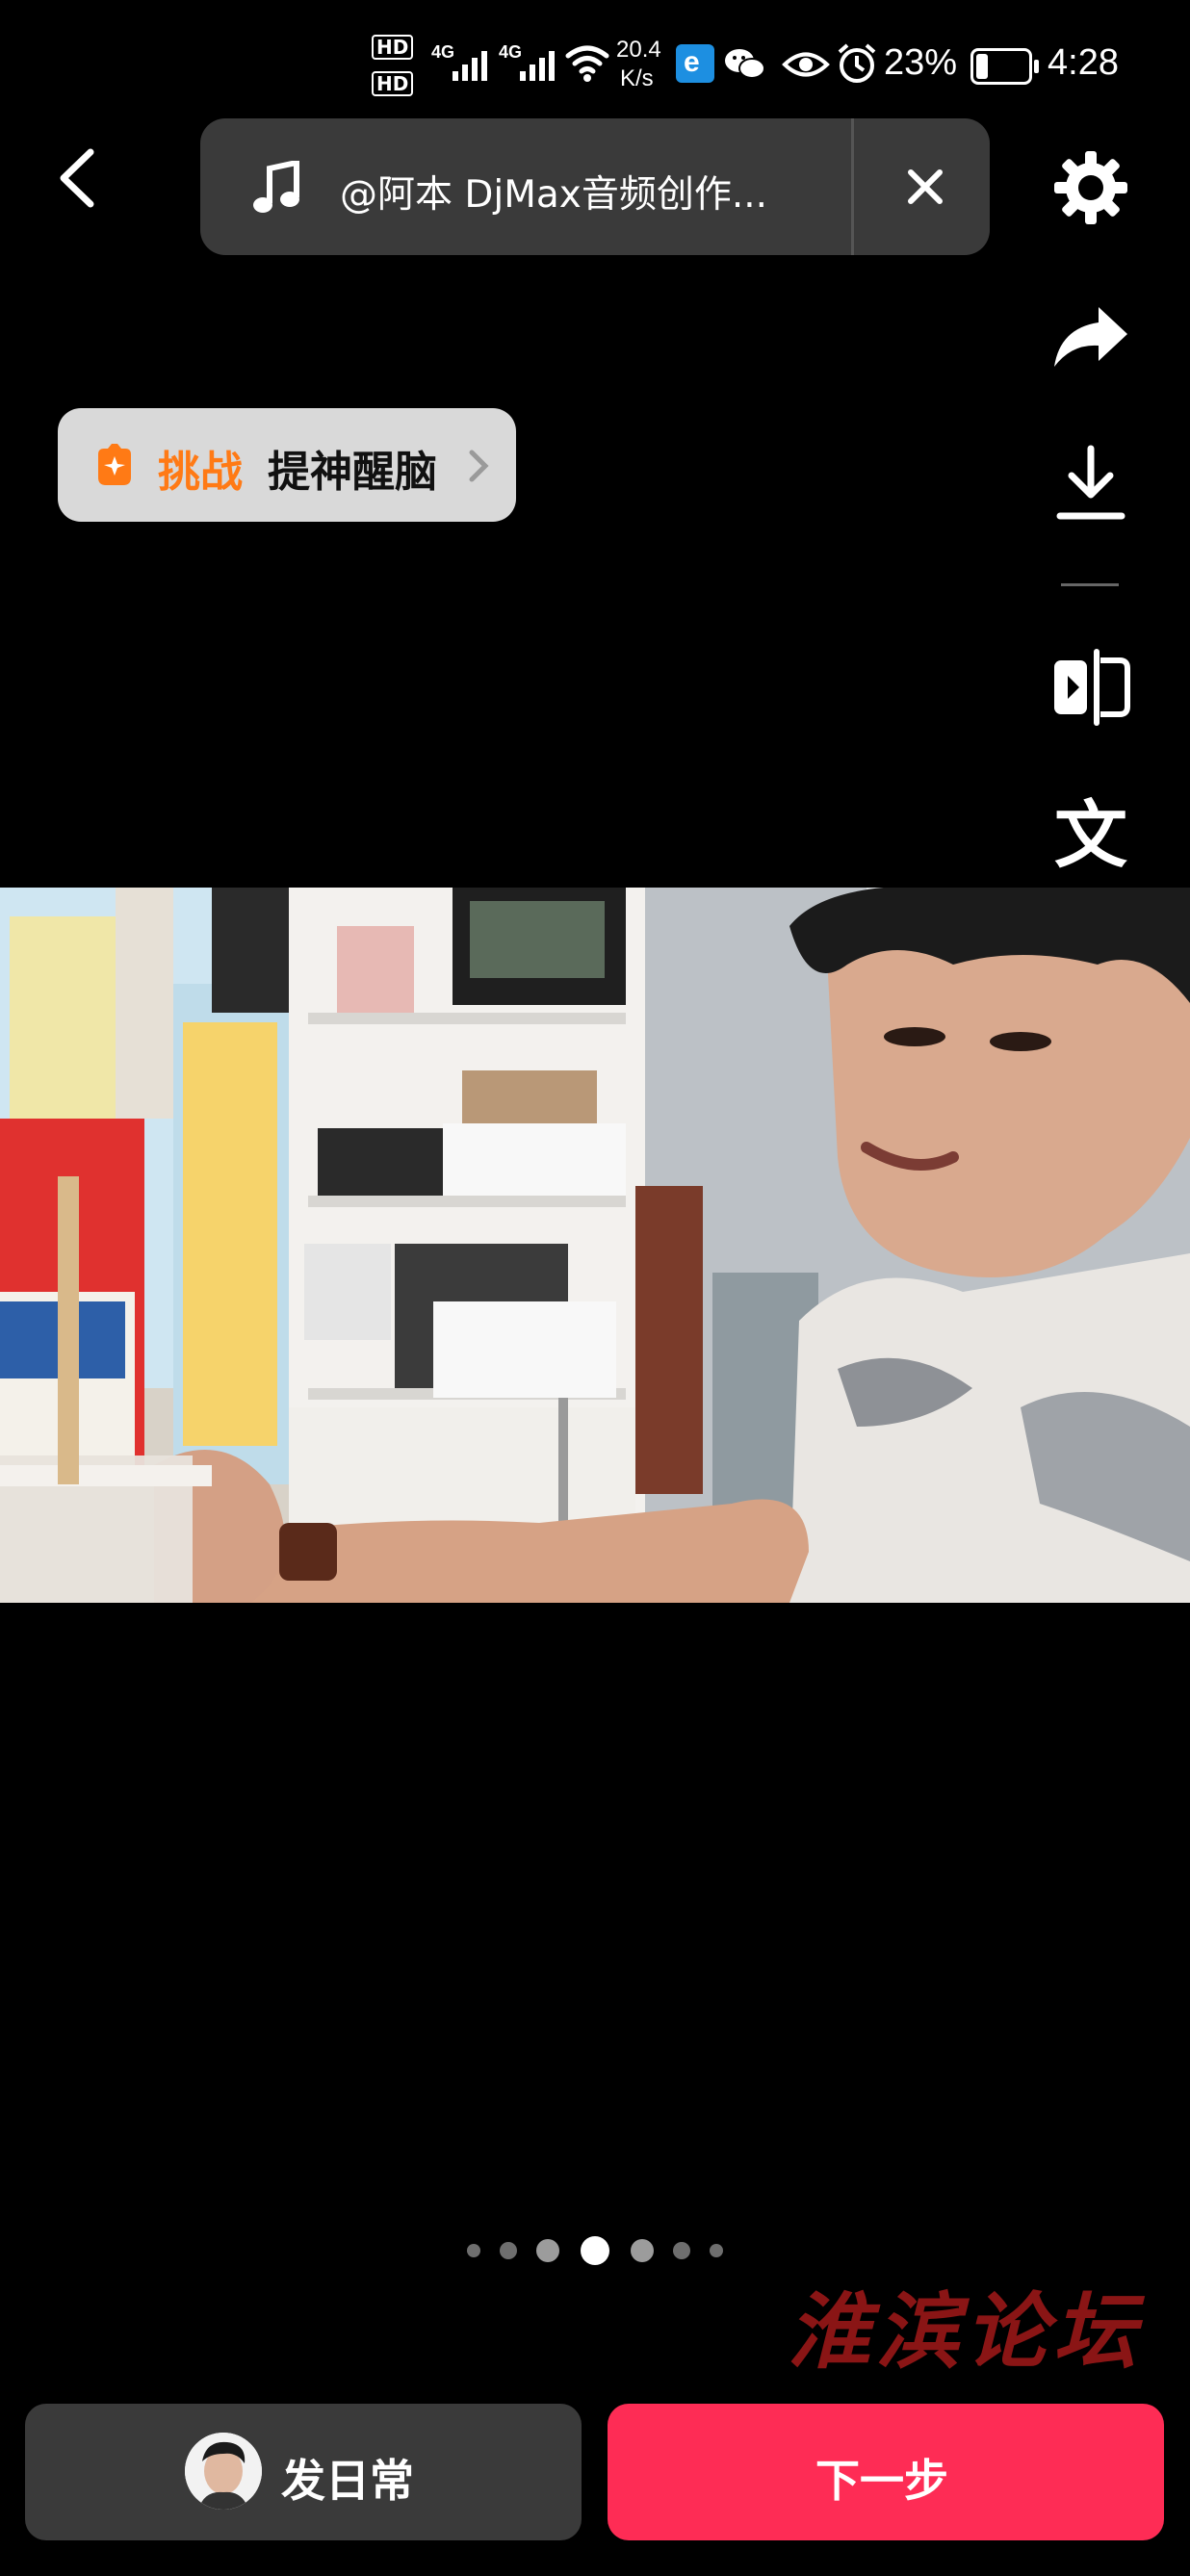 Image resolution: width=1190 pixels, height=2576 pixels. I want to click on settings-button, so click(1090, 188).